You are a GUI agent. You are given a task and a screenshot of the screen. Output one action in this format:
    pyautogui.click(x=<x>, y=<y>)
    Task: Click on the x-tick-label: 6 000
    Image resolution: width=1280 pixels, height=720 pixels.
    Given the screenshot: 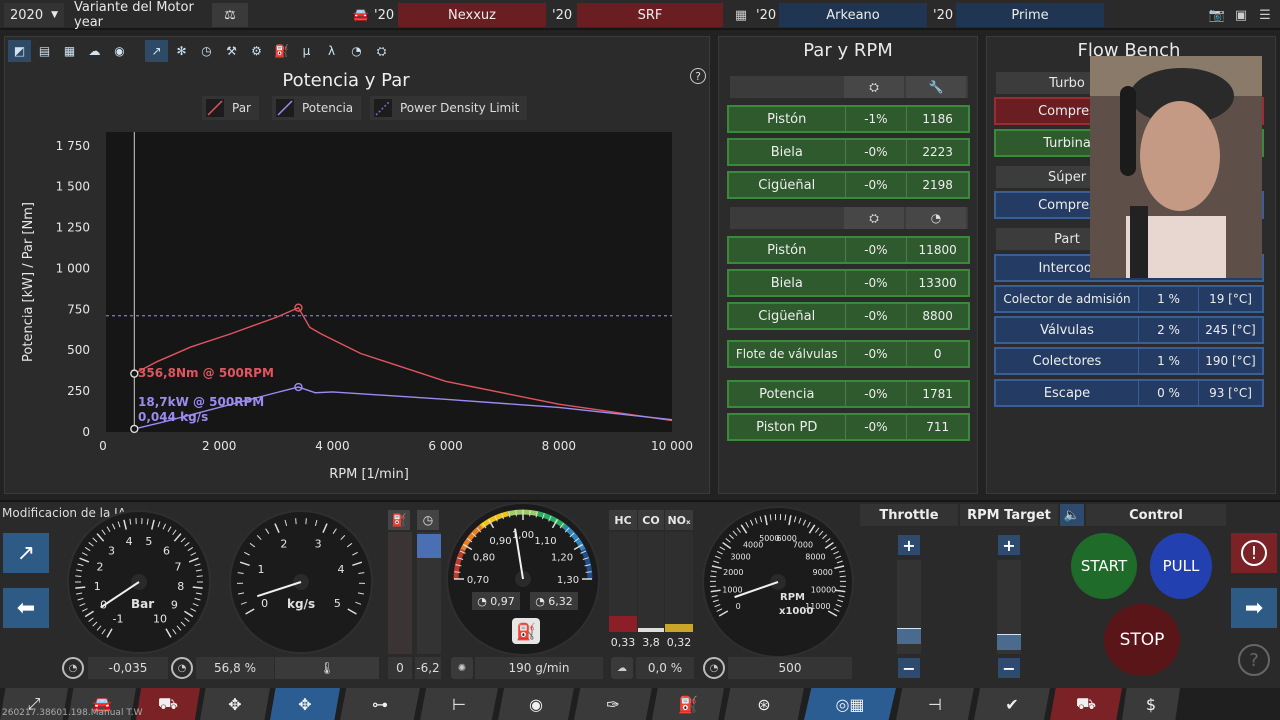 What is the action you would take?
    pyautogui.click(x=445, y=446)
    